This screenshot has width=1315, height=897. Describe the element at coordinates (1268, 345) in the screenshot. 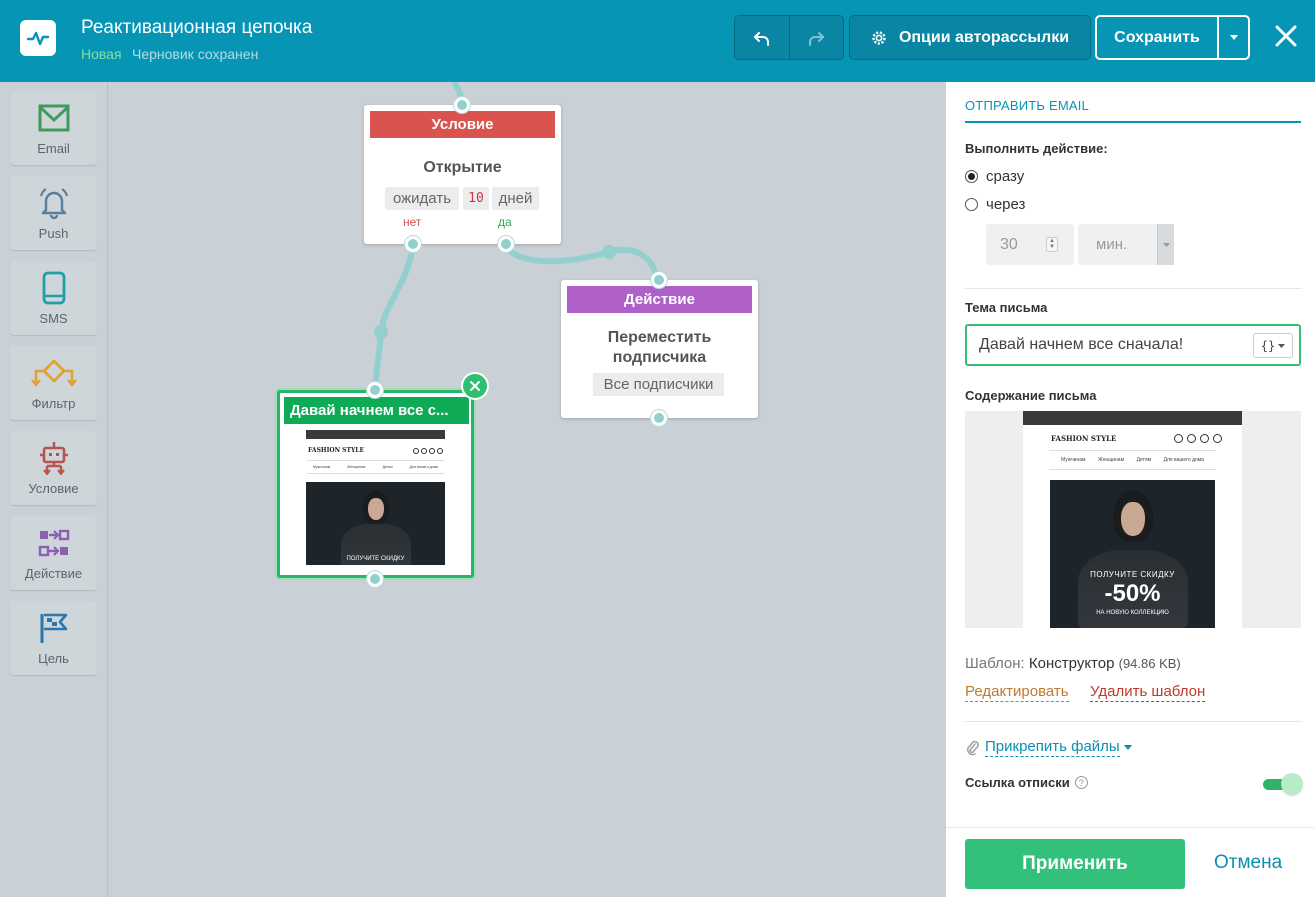

I see `braces-icon: {}` at that location.